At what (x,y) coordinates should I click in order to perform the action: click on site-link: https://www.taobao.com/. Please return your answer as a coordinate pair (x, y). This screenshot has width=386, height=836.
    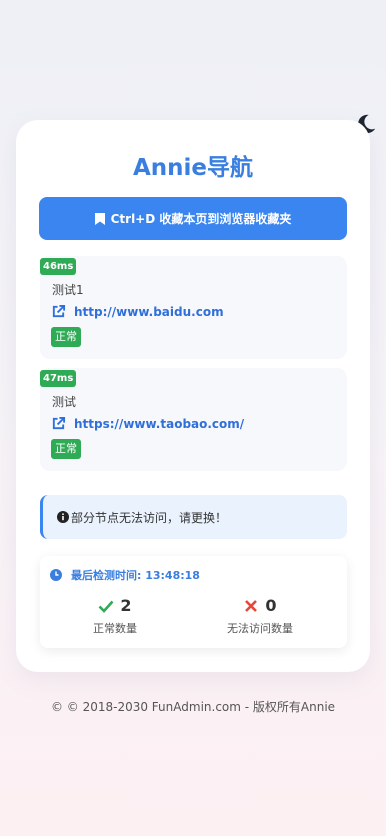
    Looking at the image, I should click on (147, 423).